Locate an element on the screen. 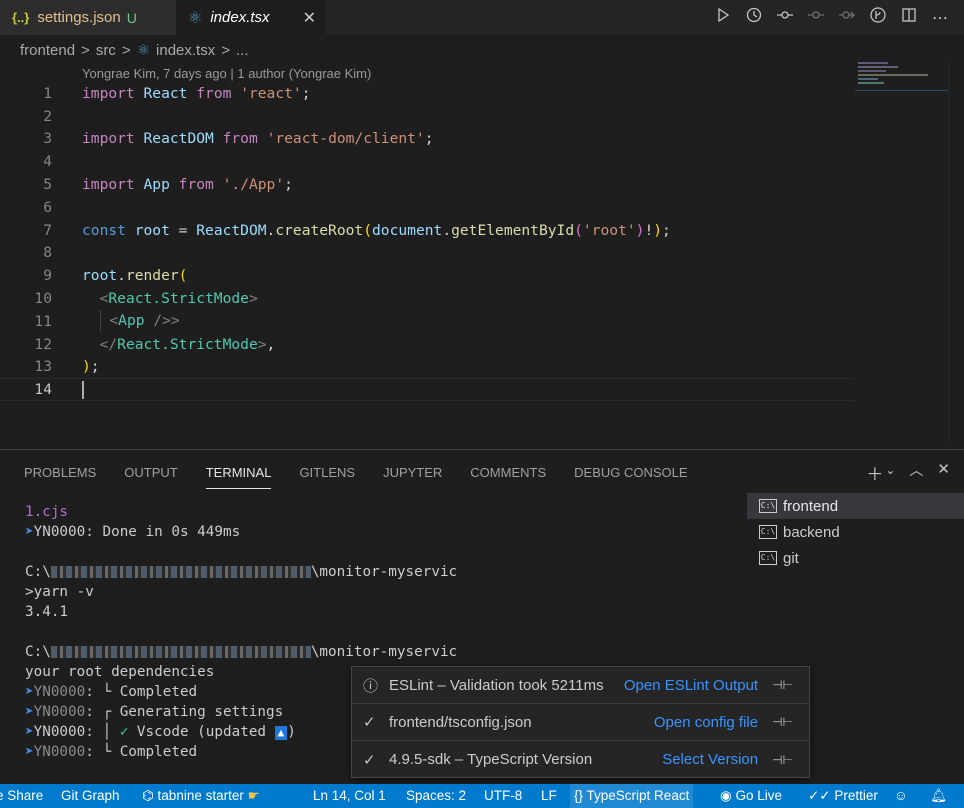 This screenshot has width=964, height=808. punctuation: ; is located at coordinates (429, 139).